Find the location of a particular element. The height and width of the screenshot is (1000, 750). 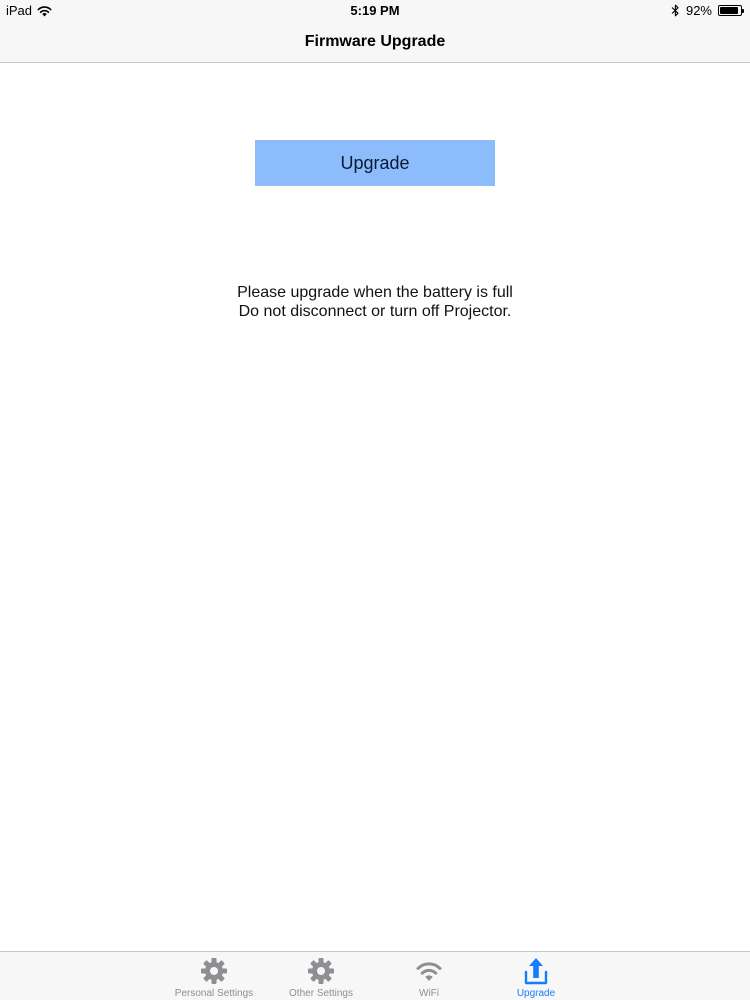

tab-label: Personal Settings is located at coordinates (214, 993).